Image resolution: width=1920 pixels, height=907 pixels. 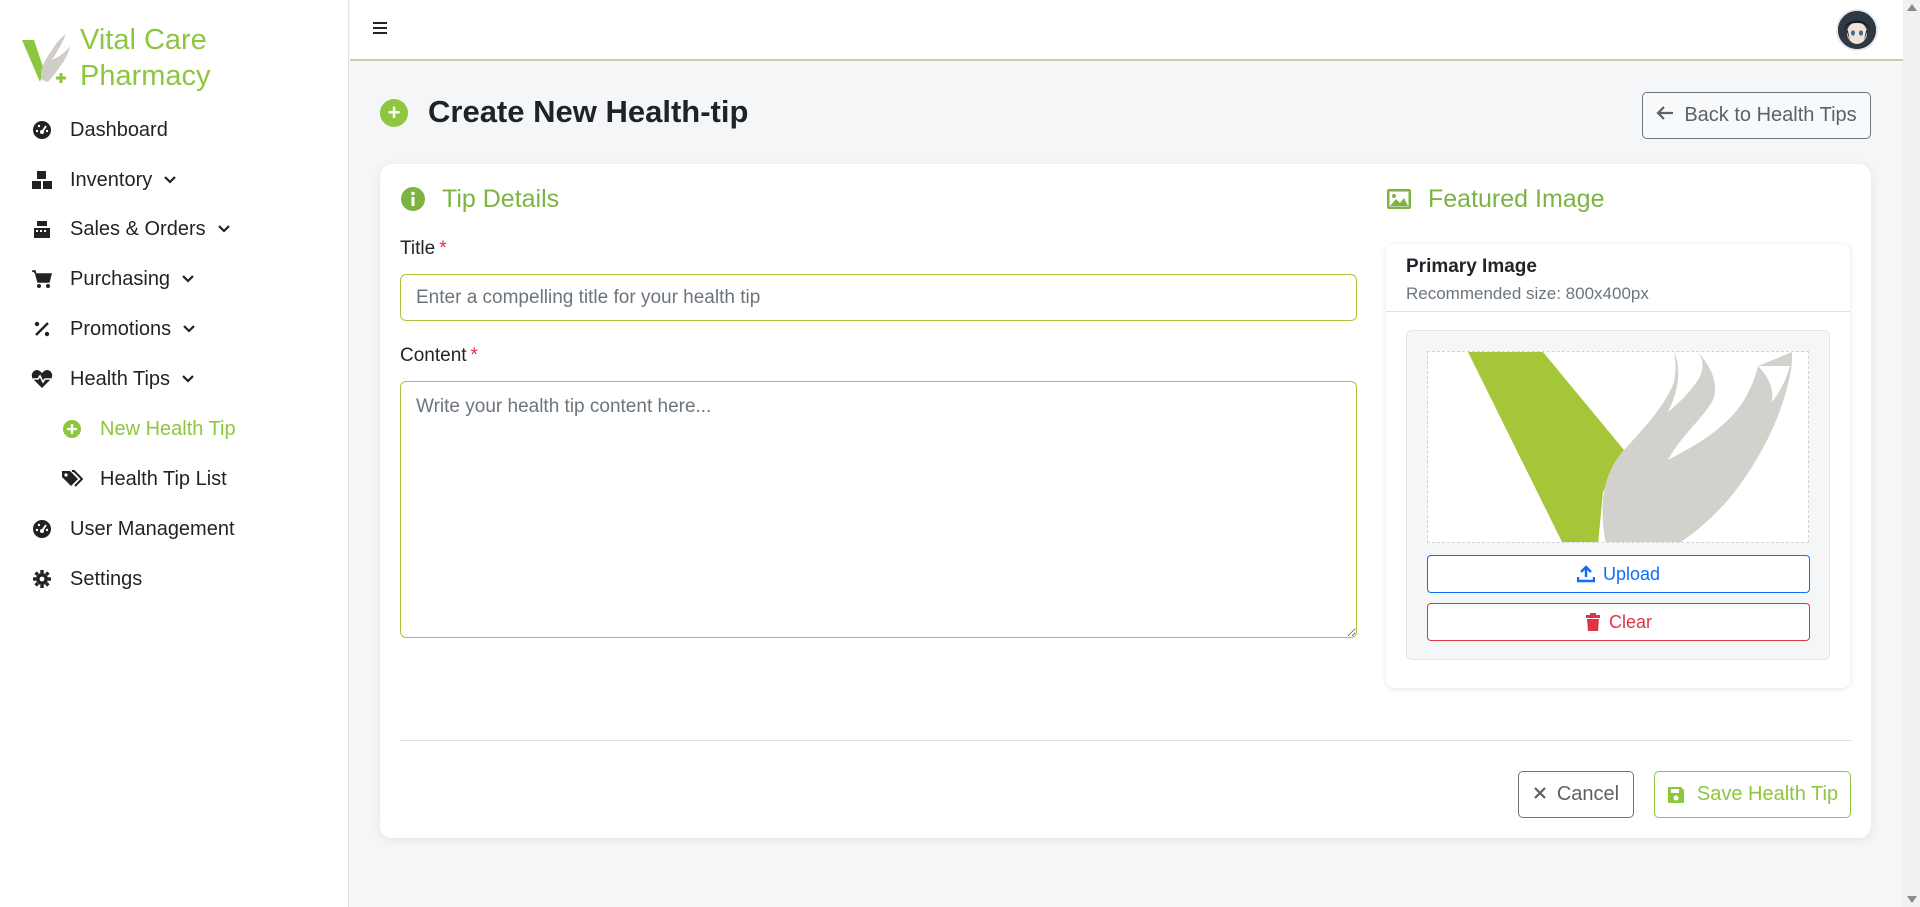 What do you see at coordinates (1471, 266) in the screenshot?
I see `primary-image-title: Primary Image` at bounding box center [1471, 266].